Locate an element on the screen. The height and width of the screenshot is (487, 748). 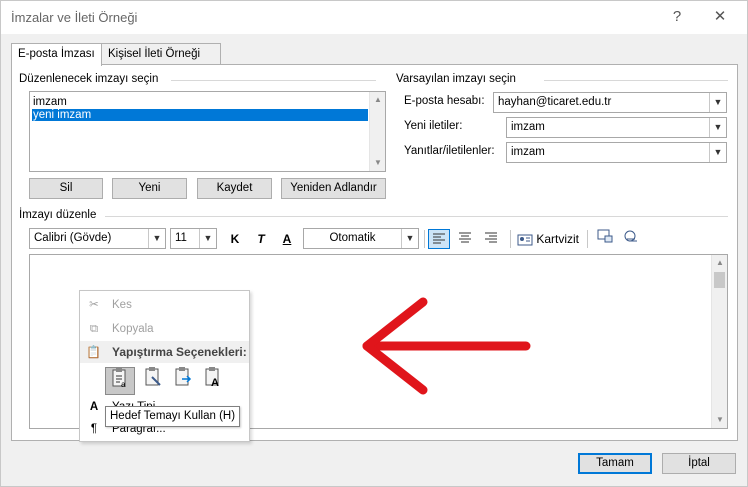
replies-value: imzam is located at coordinates (528, 152).